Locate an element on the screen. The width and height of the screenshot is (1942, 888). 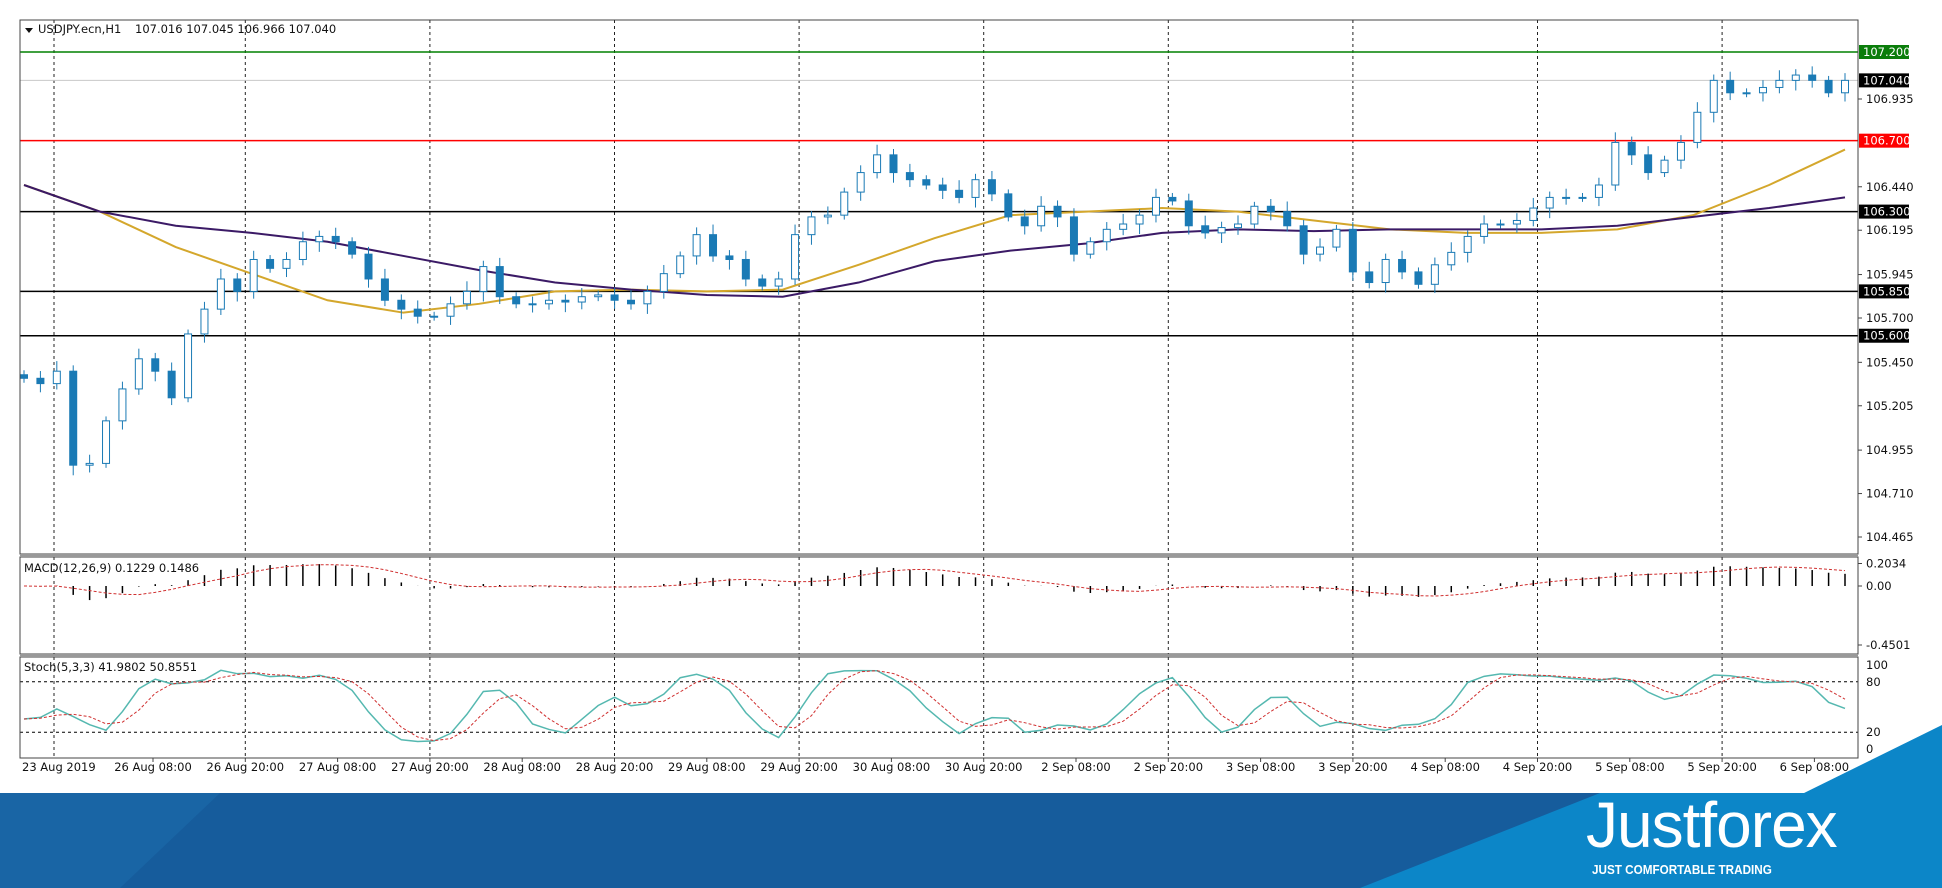
macd-panel is located at coordinates (934, 582).